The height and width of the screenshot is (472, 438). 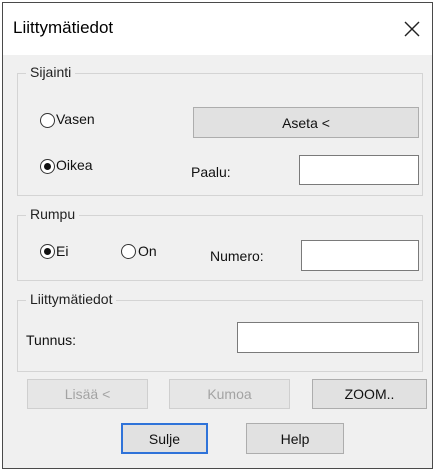 What do you see at coordinates (211, 172) in the screenshot?
I see `paalu-label: Paalu:` at bounding box center [211, 172].